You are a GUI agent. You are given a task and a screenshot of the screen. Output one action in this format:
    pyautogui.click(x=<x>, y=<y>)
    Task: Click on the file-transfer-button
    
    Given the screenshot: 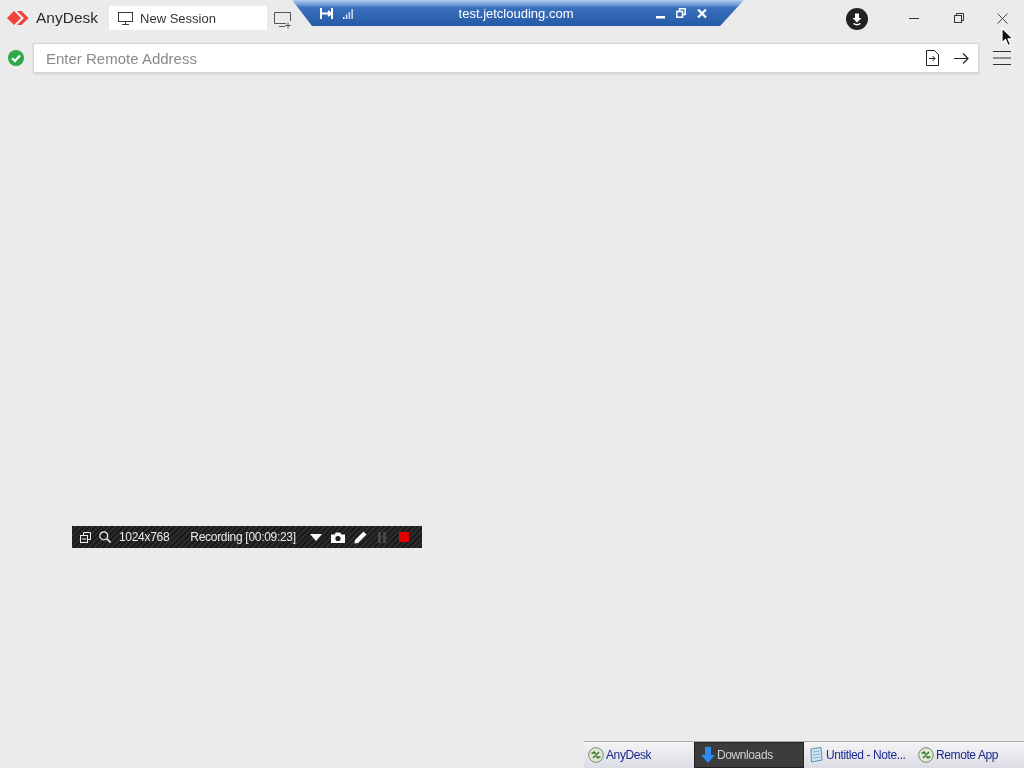 What is the action you would take?
    pyautogui.click(x=932, y=58)
    